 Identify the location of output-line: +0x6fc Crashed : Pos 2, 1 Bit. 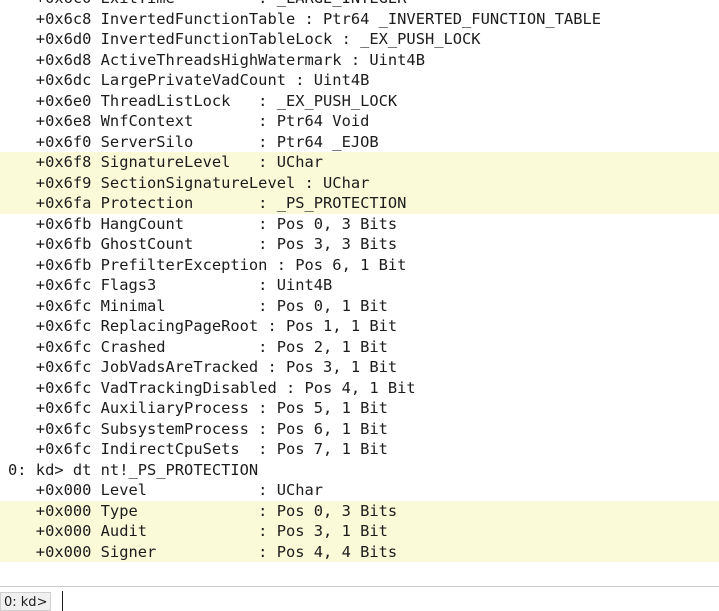
(198, 346).